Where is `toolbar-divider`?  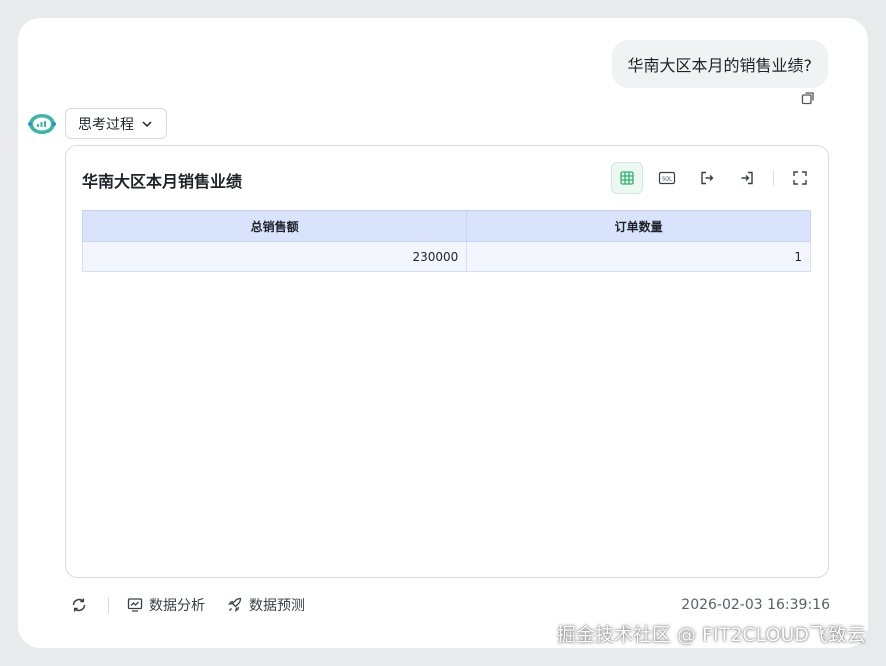
toolbar-divider is located at coordinates (773, 178).